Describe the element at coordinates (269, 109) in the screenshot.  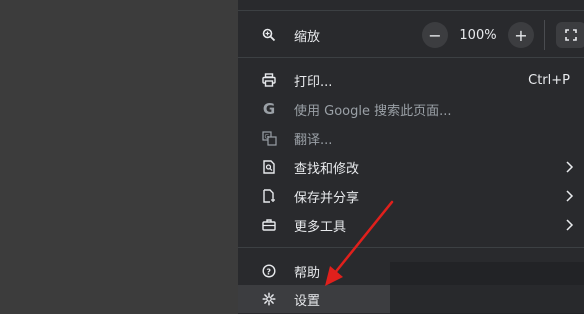
I see `google-icon: G` at that location.